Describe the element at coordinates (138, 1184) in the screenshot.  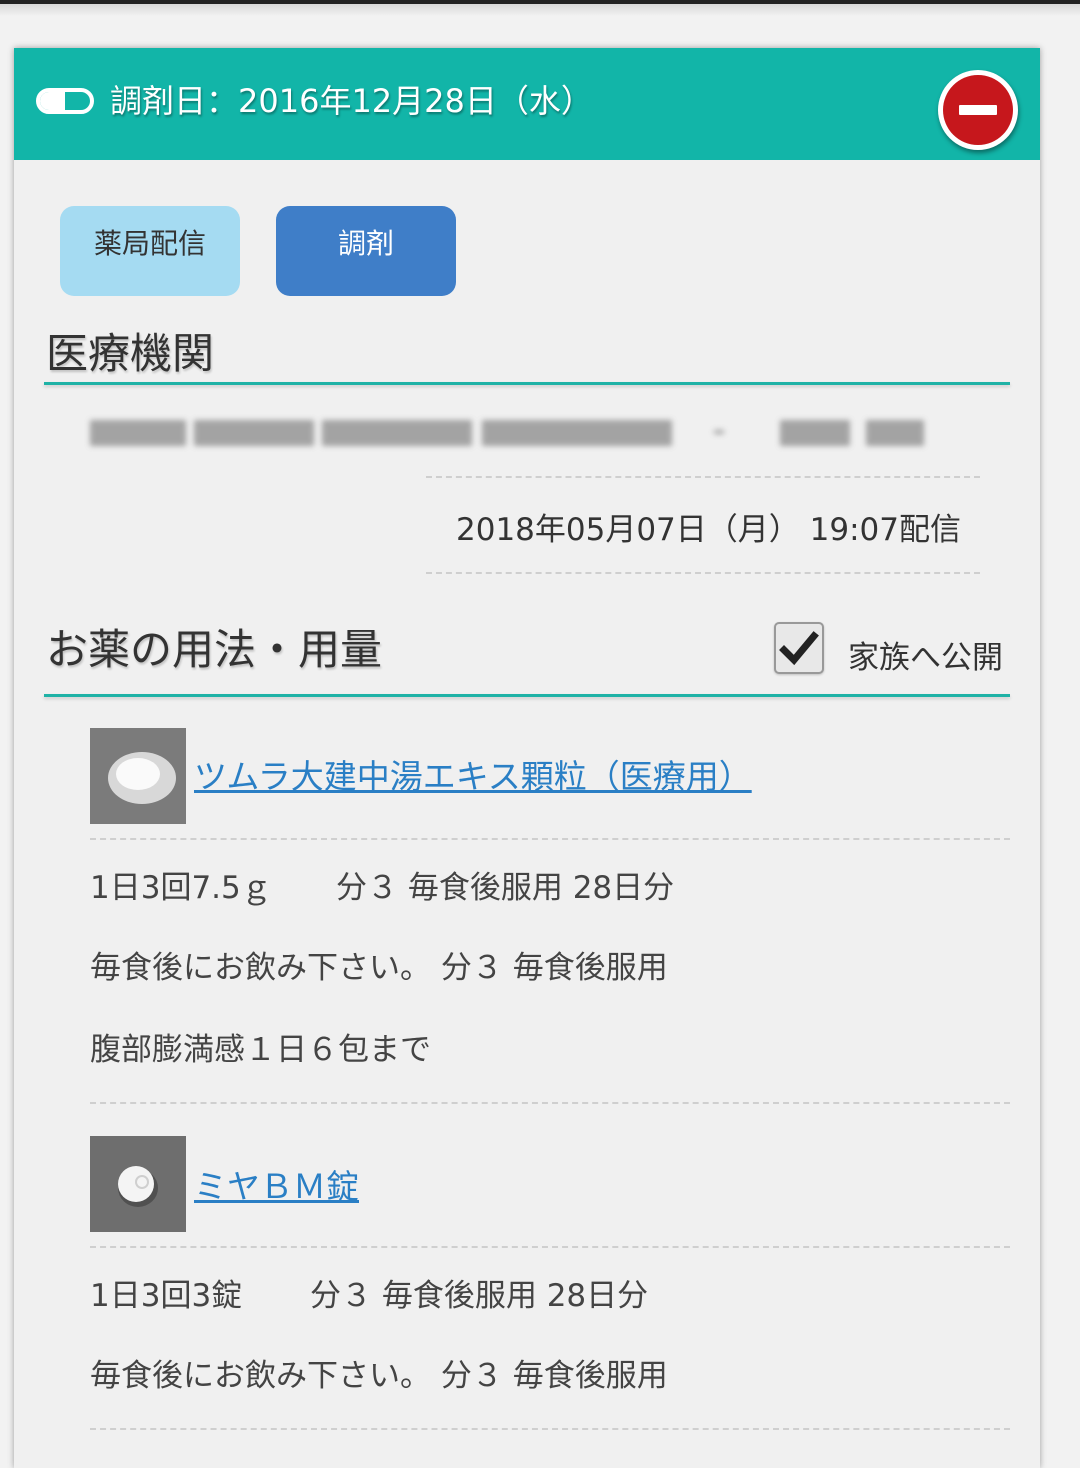
I see `tablet-medicine-image` at that location.